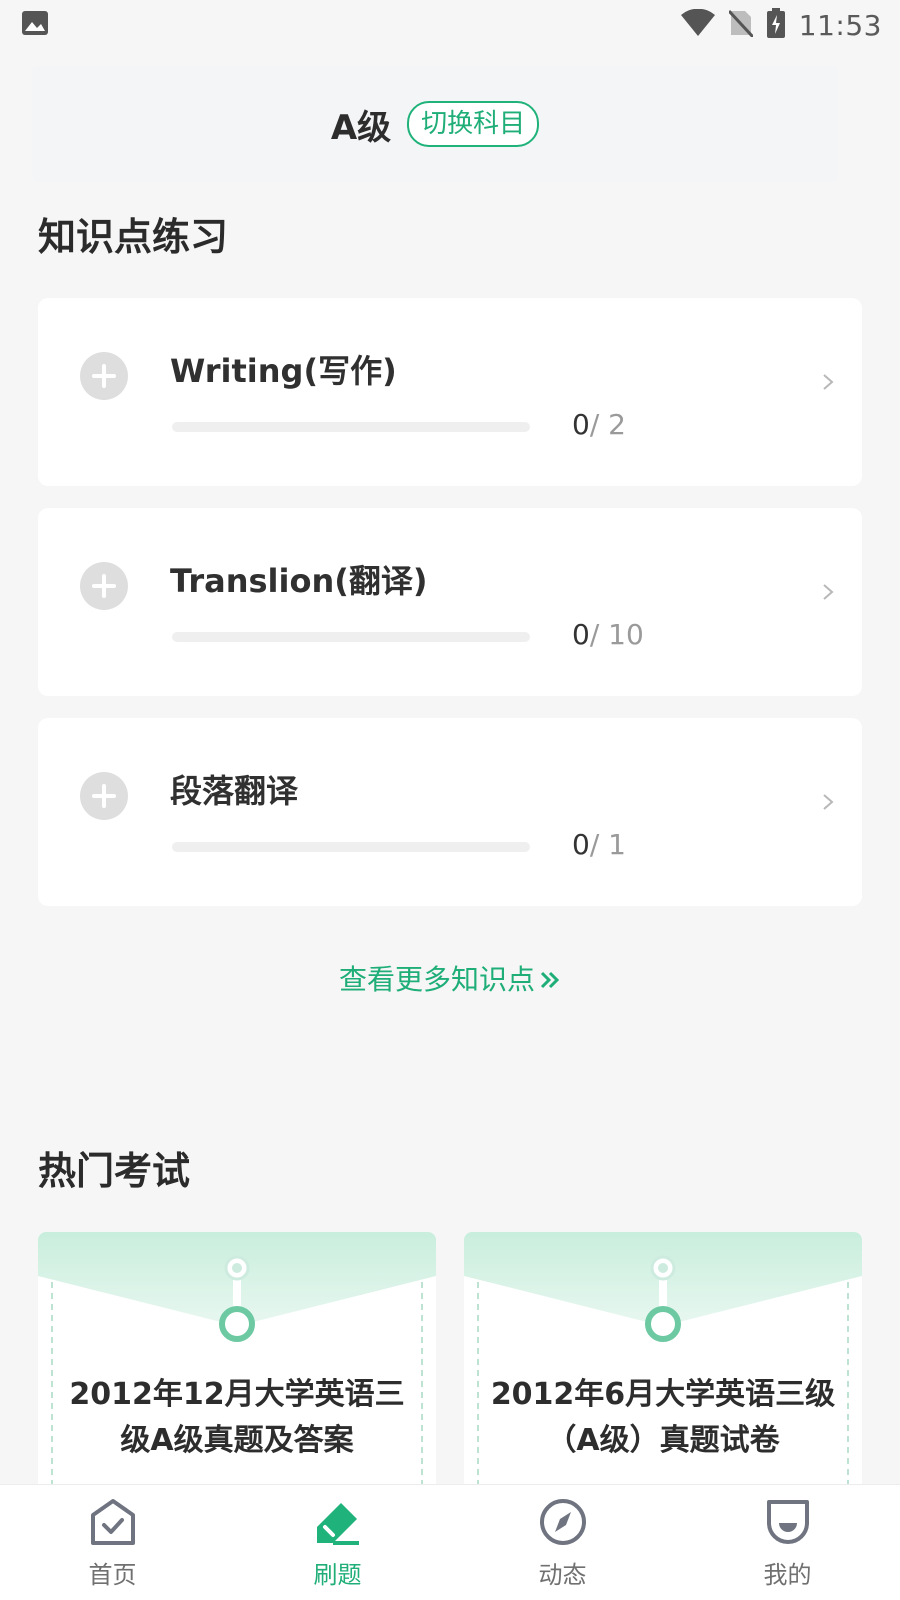 The image size is (900, 1600). I want to click on home-check-icon, so click(112, 1522).